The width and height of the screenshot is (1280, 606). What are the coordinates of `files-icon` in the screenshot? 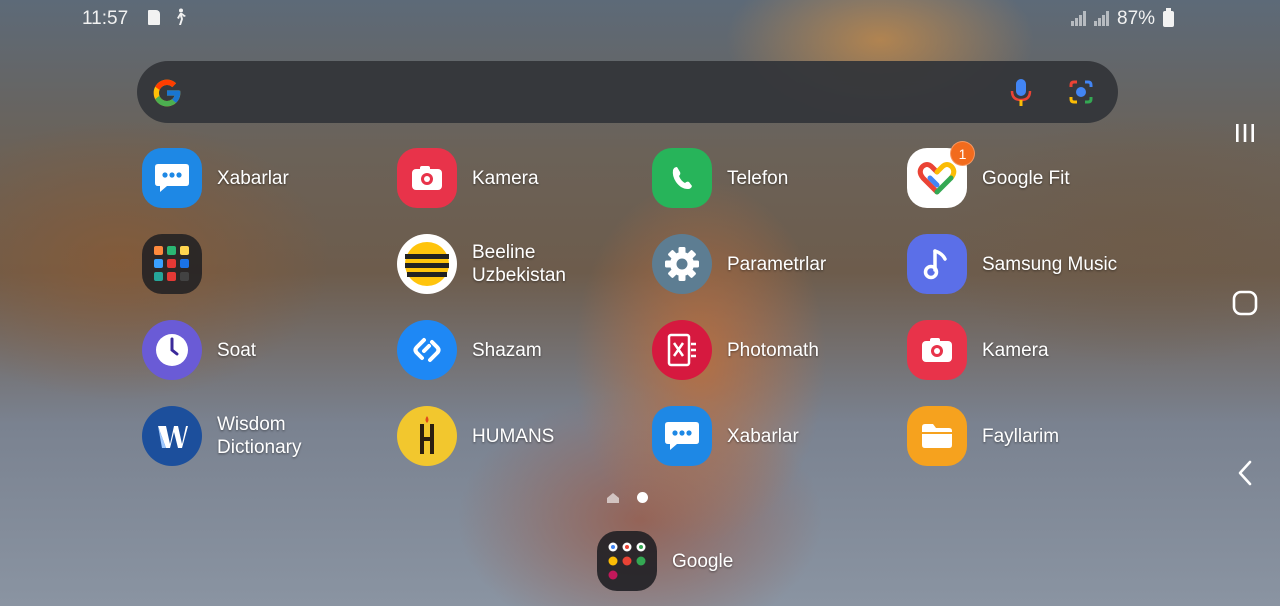 It's located at (937, 436).